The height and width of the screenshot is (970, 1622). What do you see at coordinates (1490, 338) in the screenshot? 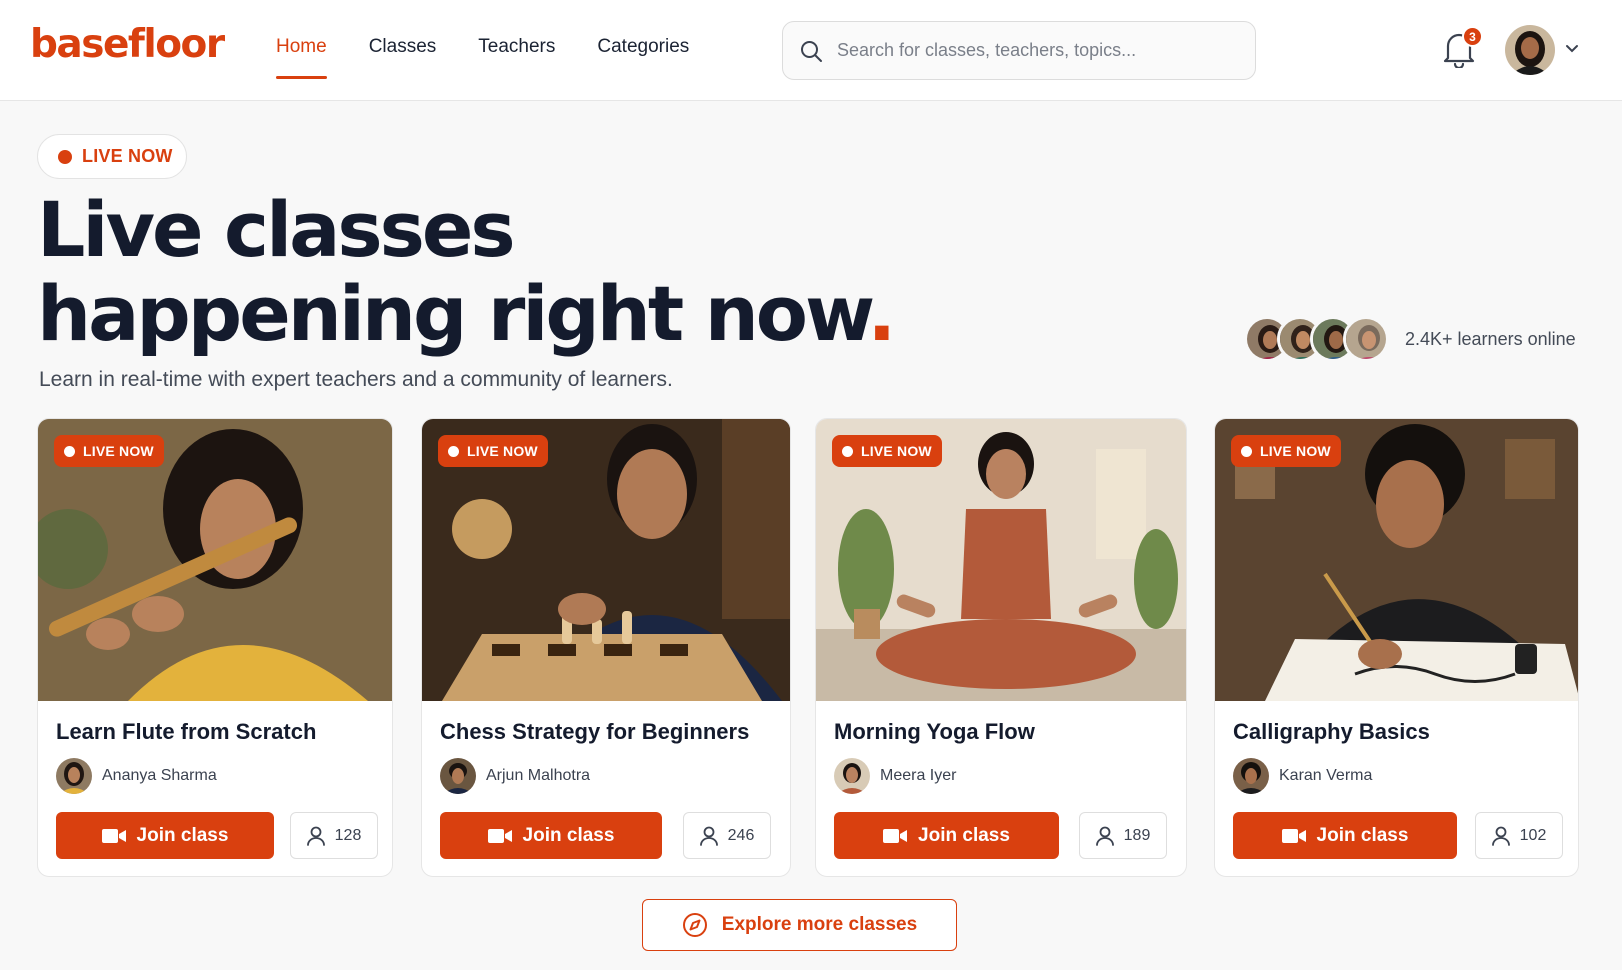
I see `learners-online-count: 2.4K+ learners online` at bounding box center [1490, 338].